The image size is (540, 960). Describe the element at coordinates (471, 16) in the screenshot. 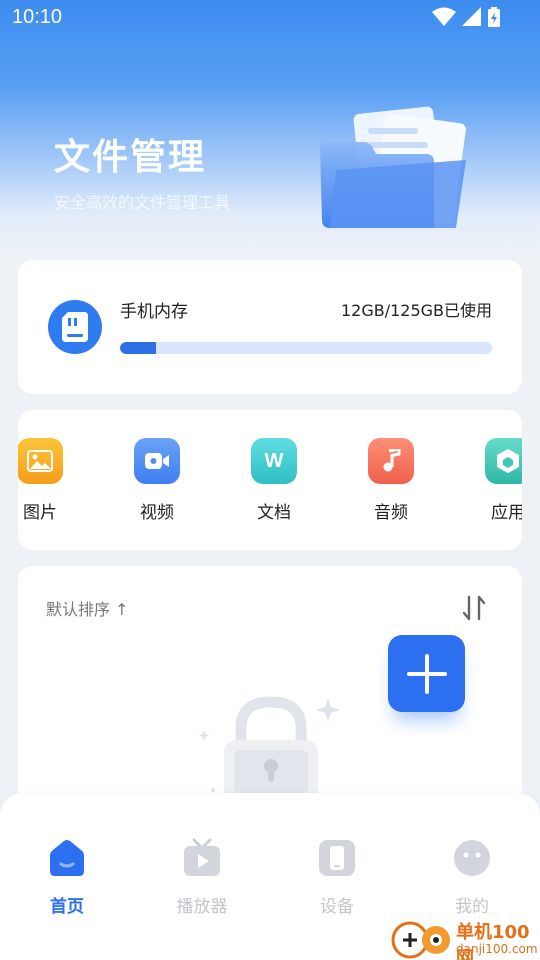

I see `signal-icon` at that location.